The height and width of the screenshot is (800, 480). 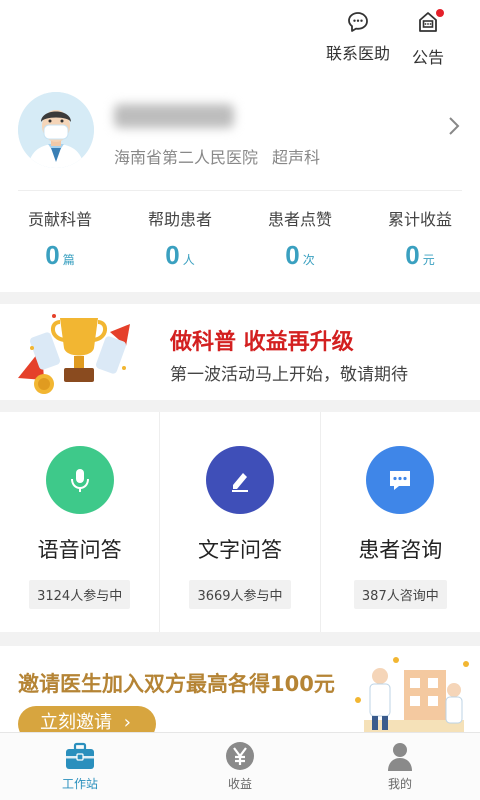 What do you see at coordinates (428, 260) in the screenshot?
I see `stat-unit: 元` at bounding box center [428, 260].